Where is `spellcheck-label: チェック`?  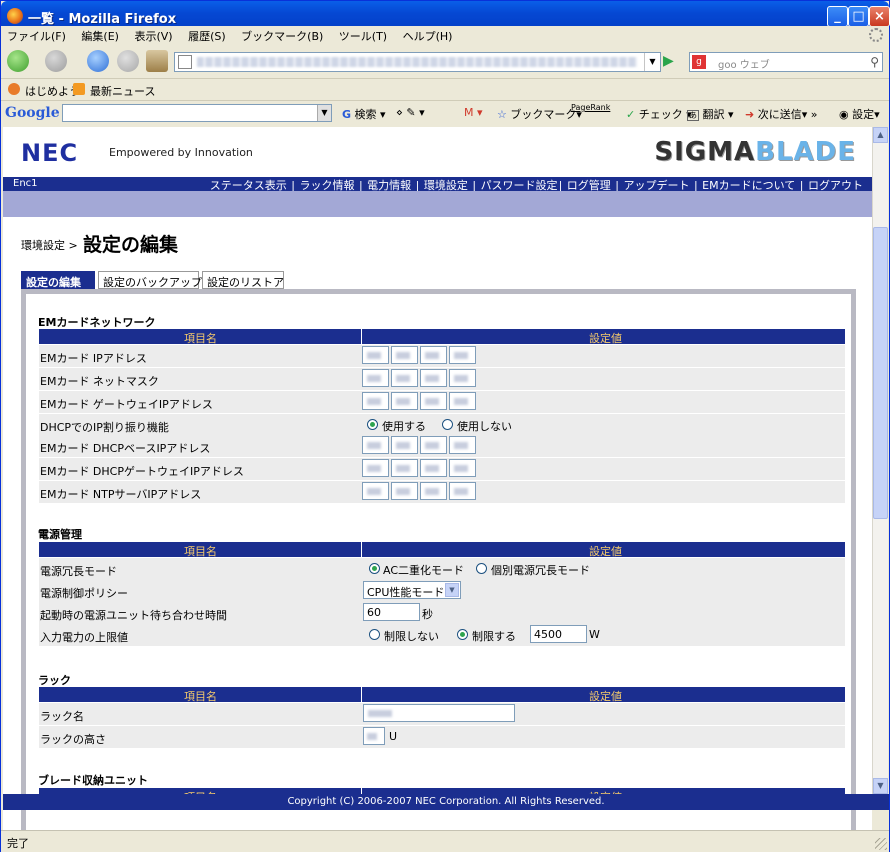 spellcheck-label: チェック is located at coordinates (660, 114).